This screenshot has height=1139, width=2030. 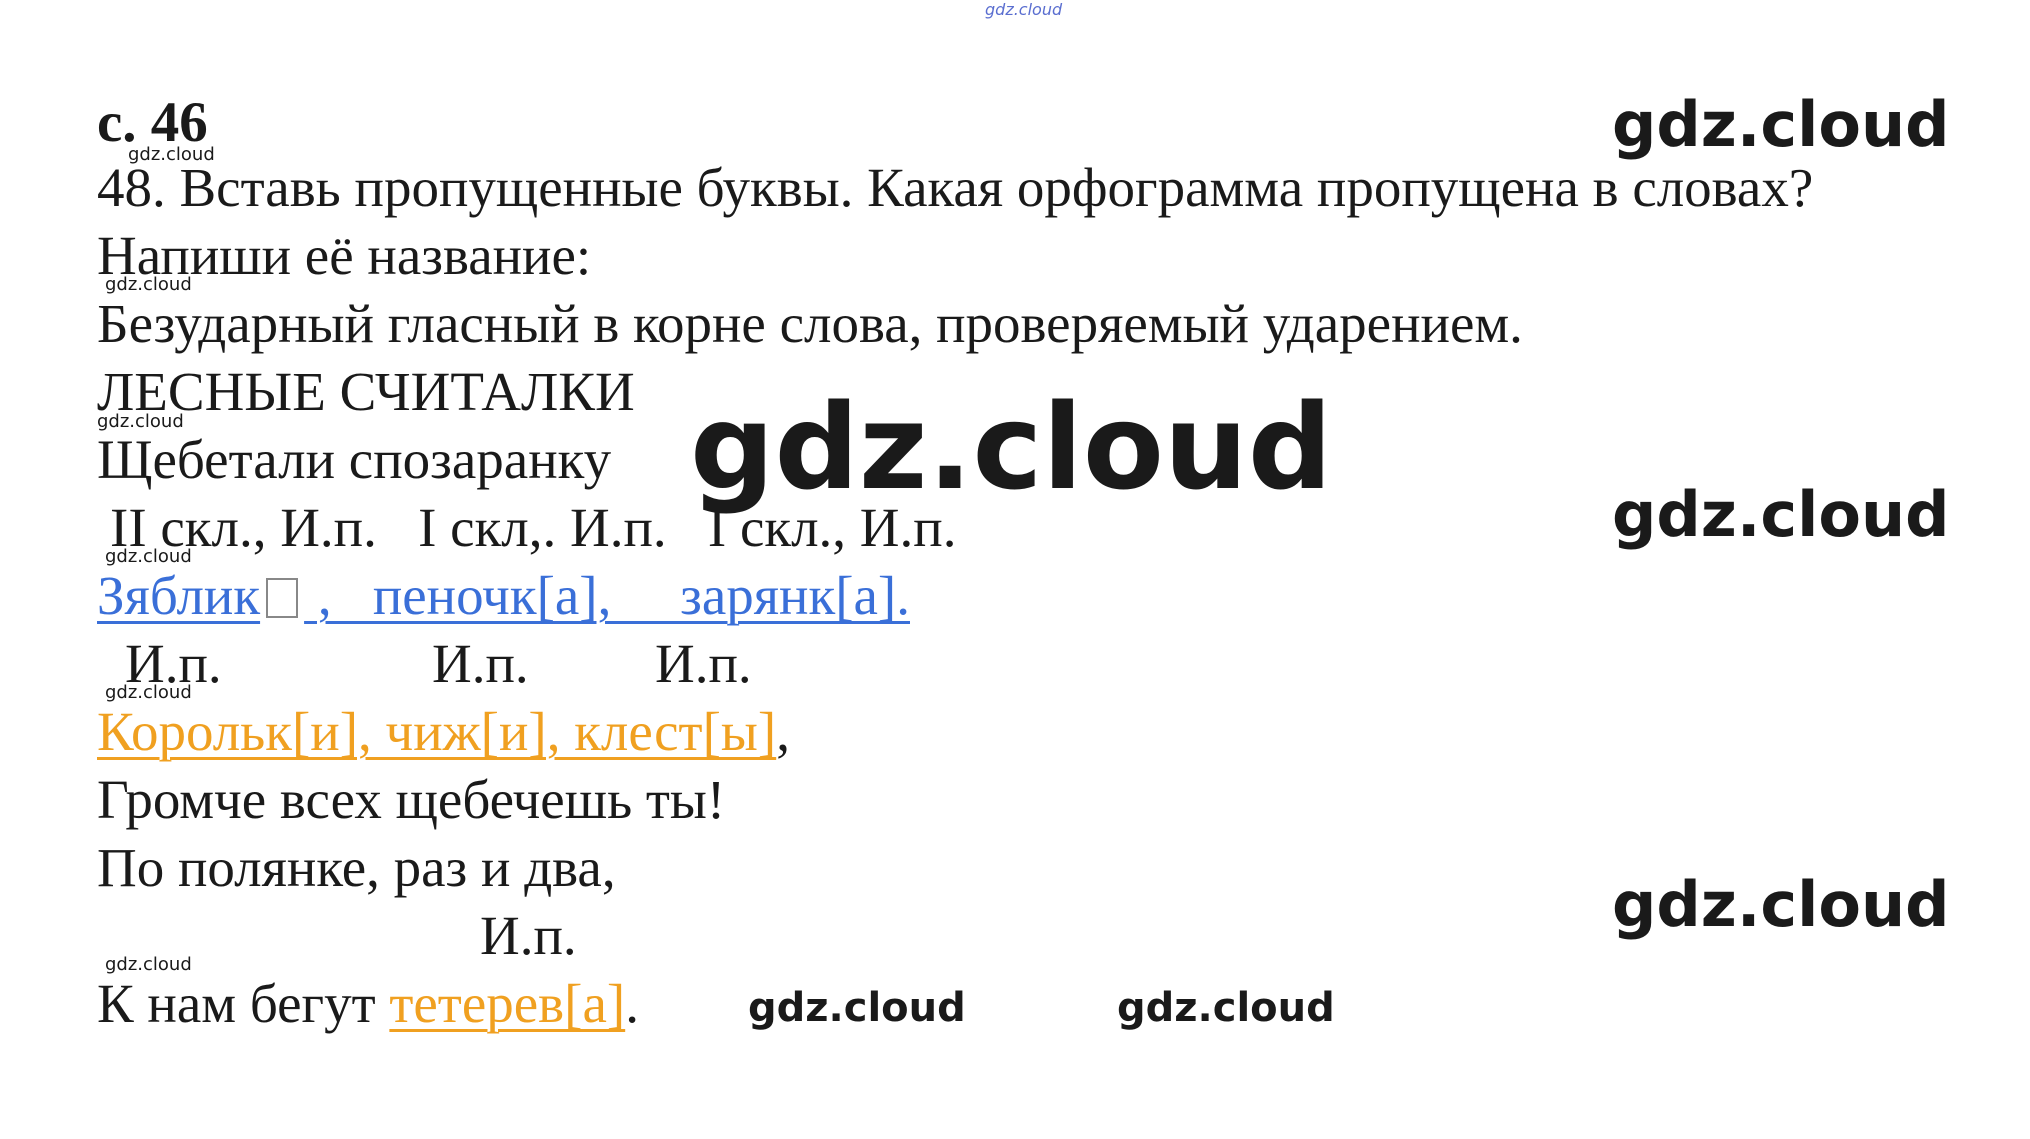 What do you see at coordinates (344, 255) in the screenshot?
I see `instruction-text: Напиши её название:` at bounding box center [344, 255].